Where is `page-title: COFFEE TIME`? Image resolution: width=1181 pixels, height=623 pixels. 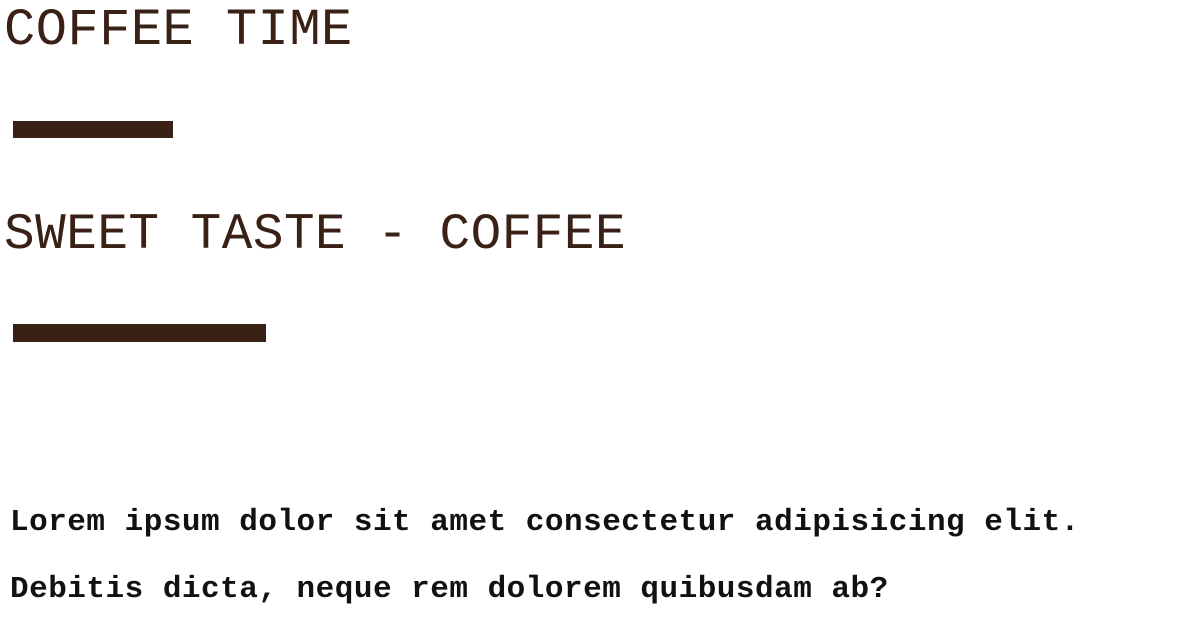 page-title: COFFEE TIME is located at coordinates (178, 30).